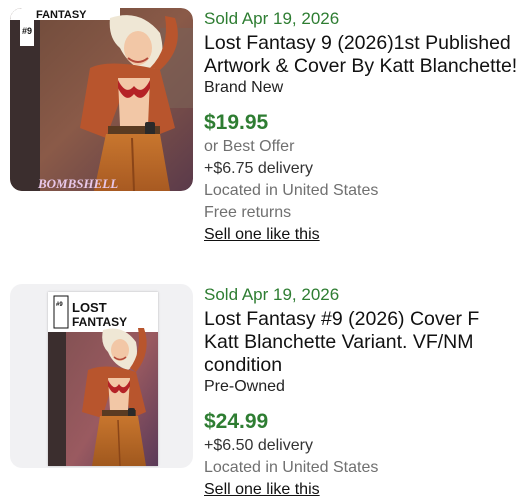 Image resolution: width=526 pixels, height=500 pixels. I want to click on listing-thumbnail: FANTASY #9 BOMBSHELL, so click(101, 99).